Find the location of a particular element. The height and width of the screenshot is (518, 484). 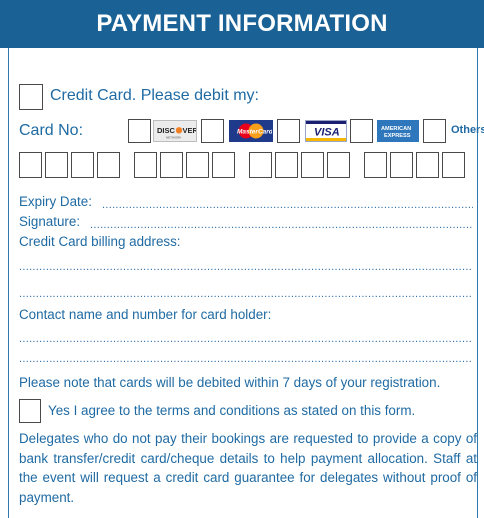

mastercard-checkbox is located at coordinates (212, 131).